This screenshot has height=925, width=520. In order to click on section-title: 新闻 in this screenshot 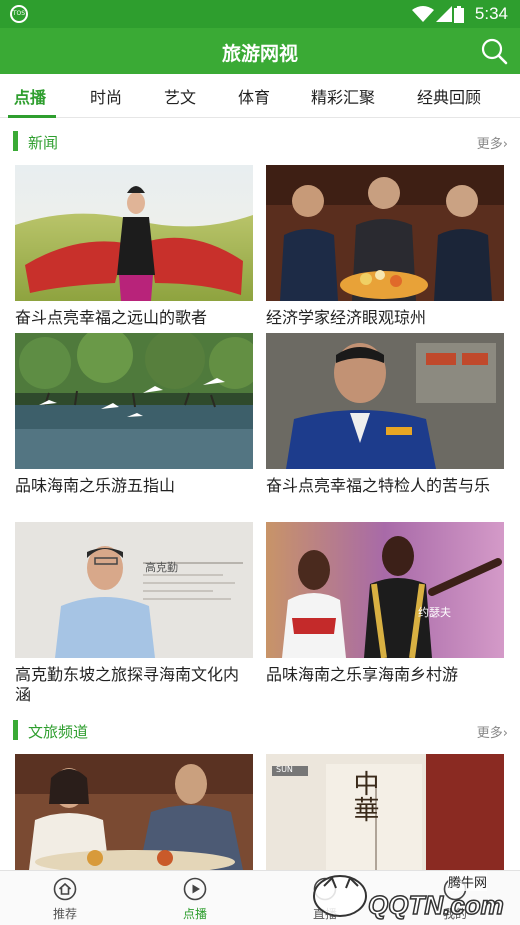, I will do `click(43, 143)`.